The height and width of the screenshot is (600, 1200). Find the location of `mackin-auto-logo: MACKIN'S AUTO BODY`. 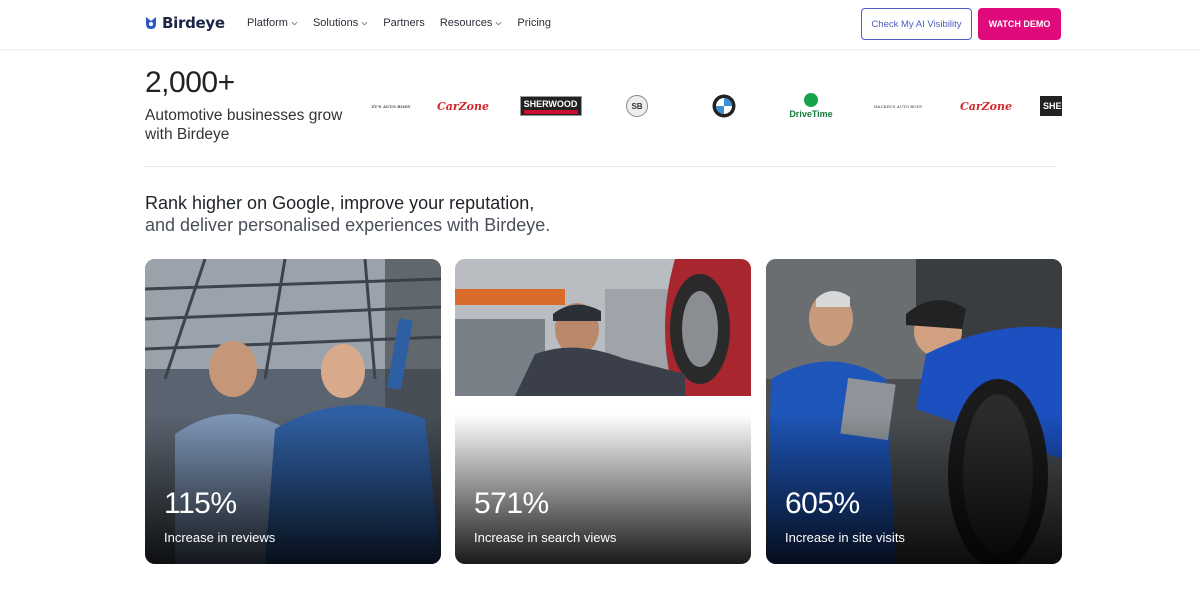

mackin-auto-logo: MACKIN'S AUTO BODY is located at coordinates (898, 106).